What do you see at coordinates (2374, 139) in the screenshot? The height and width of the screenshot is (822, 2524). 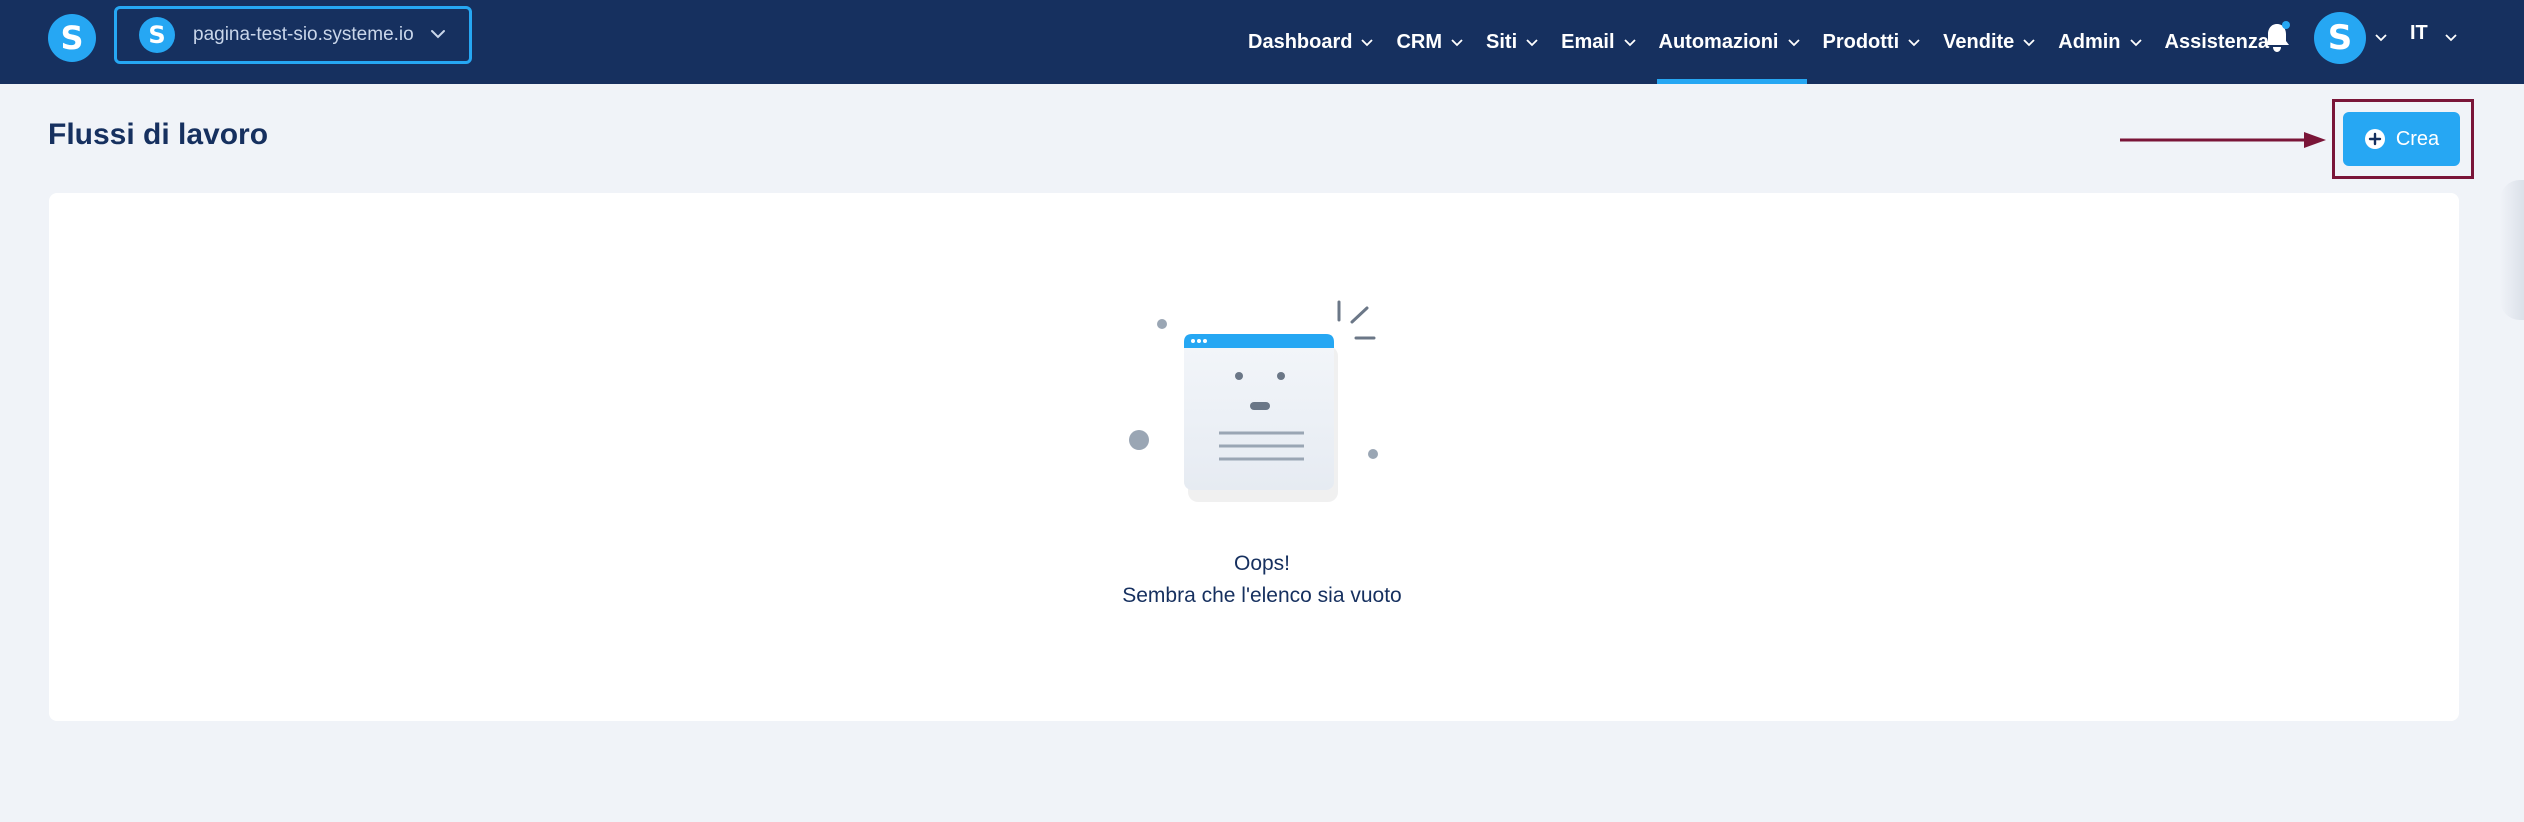 I see `plus-circle-icon` at bounding box center [2374, 139].